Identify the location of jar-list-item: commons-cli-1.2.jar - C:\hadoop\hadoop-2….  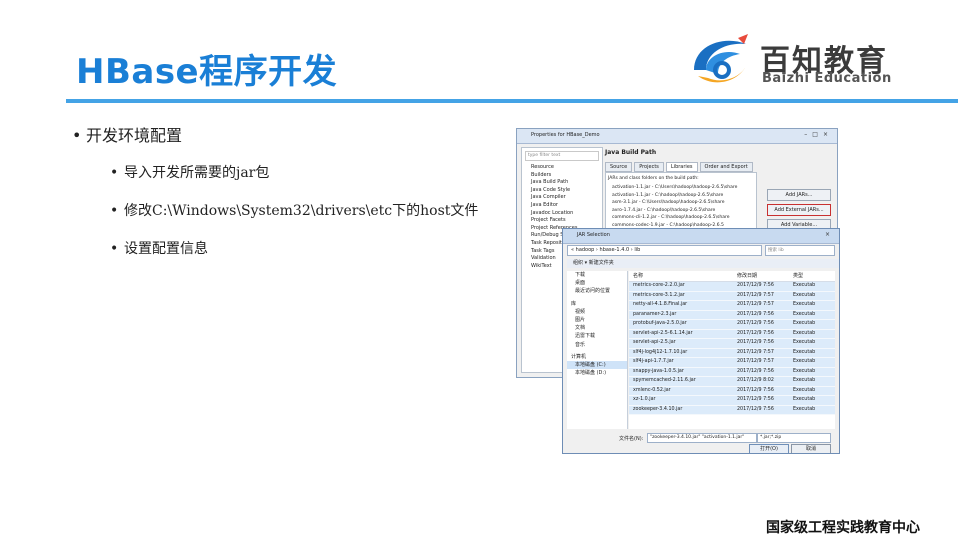
(681, 218).